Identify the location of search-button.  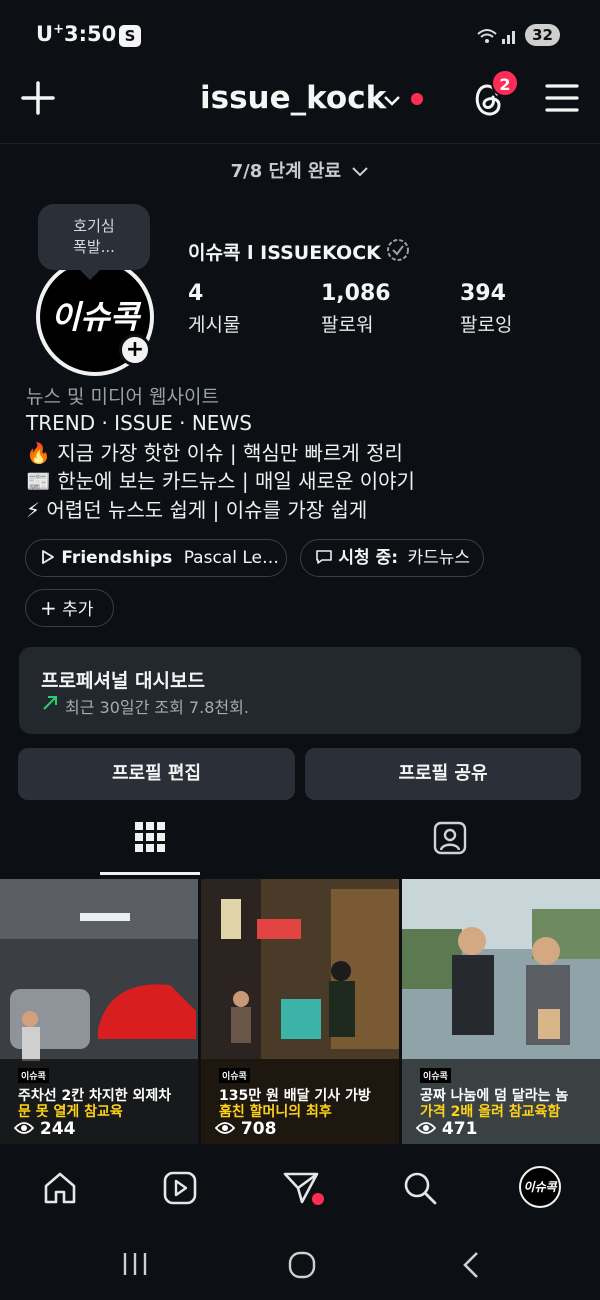
(420, 1190).